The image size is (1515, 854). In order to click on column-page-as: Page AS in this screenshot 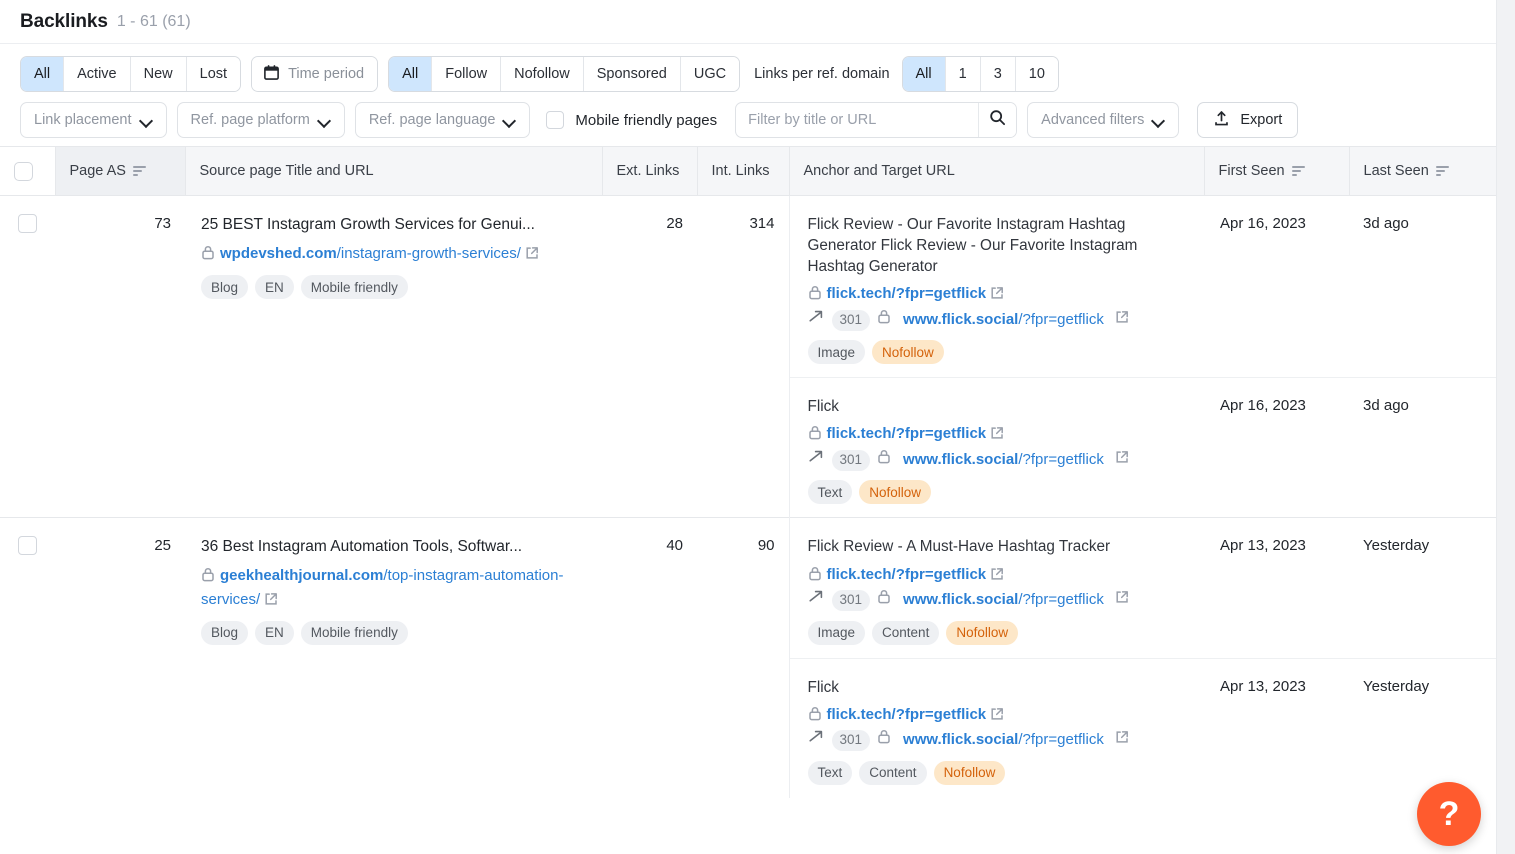, I will do `click(120, 171)`.